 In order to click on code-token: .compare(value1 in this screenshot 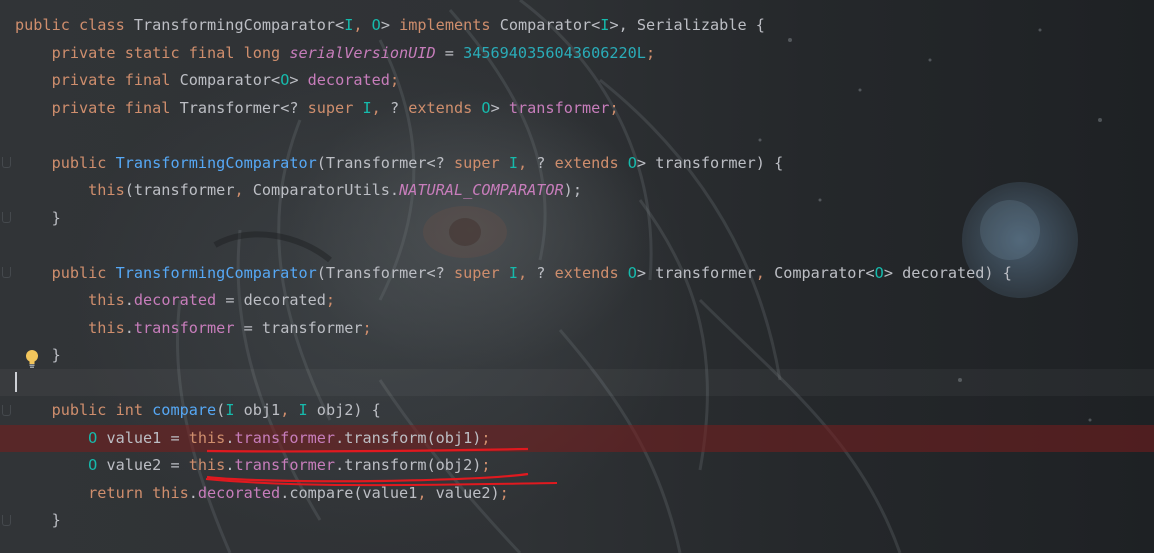, I will do `click(349, 492)`.